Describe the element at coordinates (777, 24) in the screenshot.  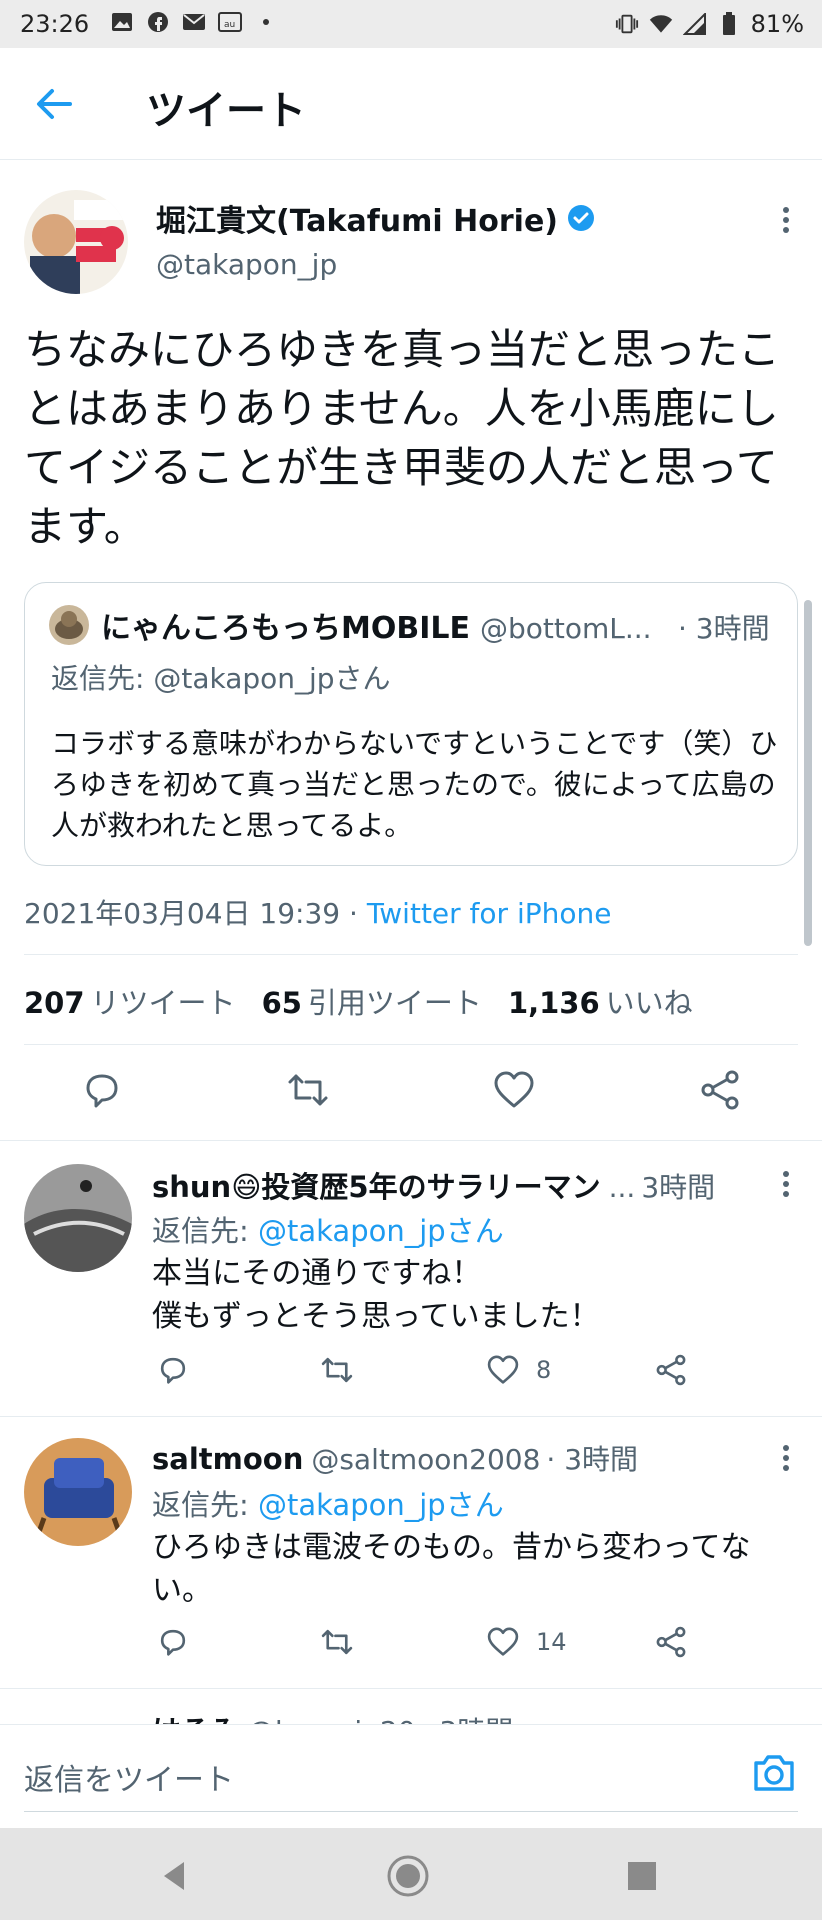
I see `battery-level: 81%` at that location.